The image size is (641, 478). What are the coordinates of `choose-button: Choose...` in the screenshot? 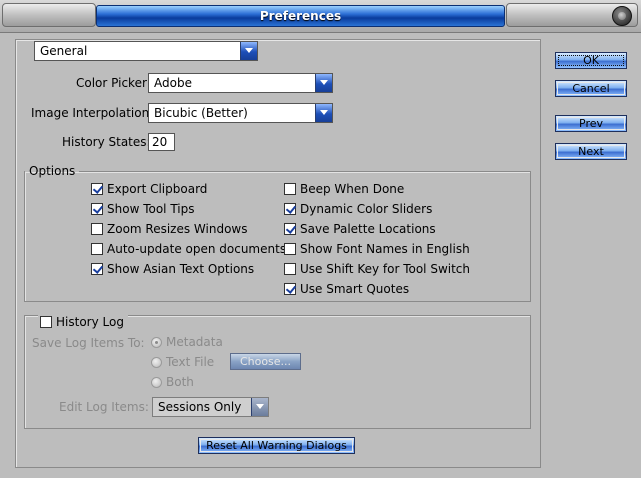 It's located at (265, 361).